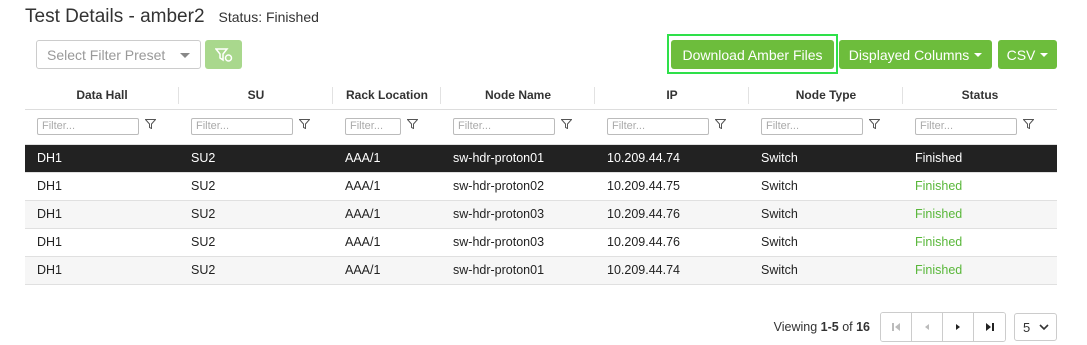 This screenshot has width=1087, height=345. What do you see at coordinates (115, 16) in the screenshot?
I see `page-title: Test Details - amber2` at bounding box center [115, 16].